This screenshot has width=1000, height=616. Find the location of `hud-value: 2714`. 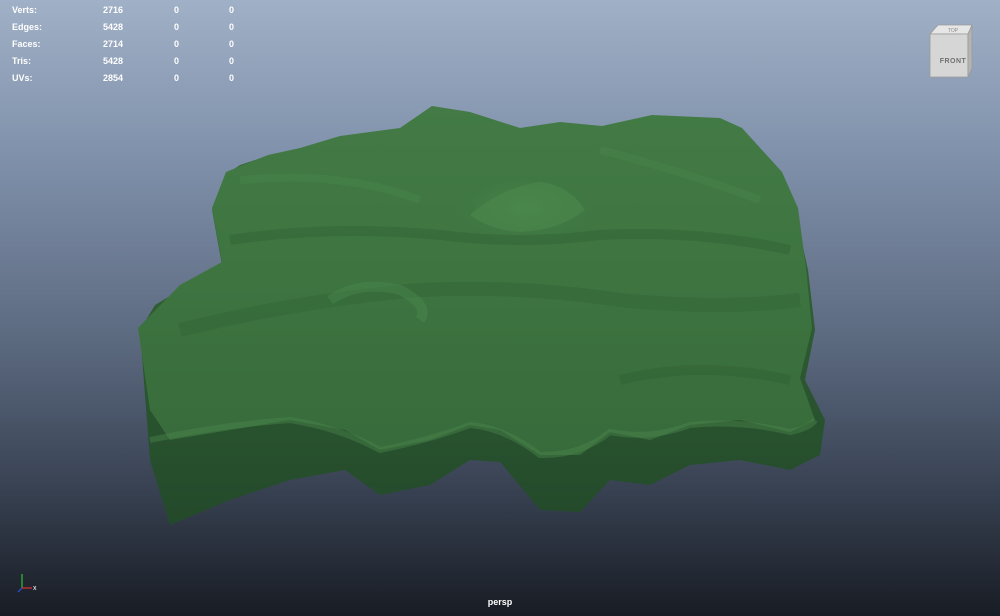

hud-value: 2714 is located at coordinates (112, 44).